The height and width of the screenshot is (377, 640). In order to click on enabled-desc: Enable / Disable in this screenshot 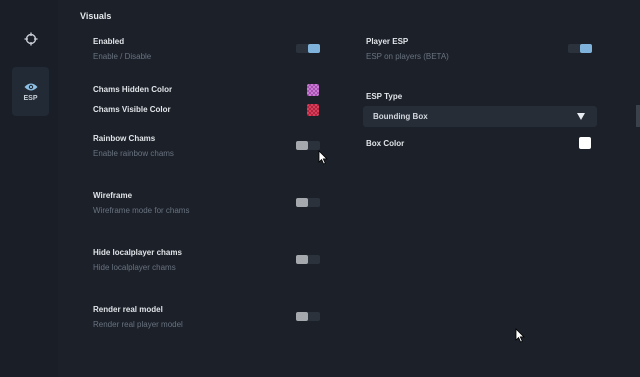, I will do `click(122, 56)`.